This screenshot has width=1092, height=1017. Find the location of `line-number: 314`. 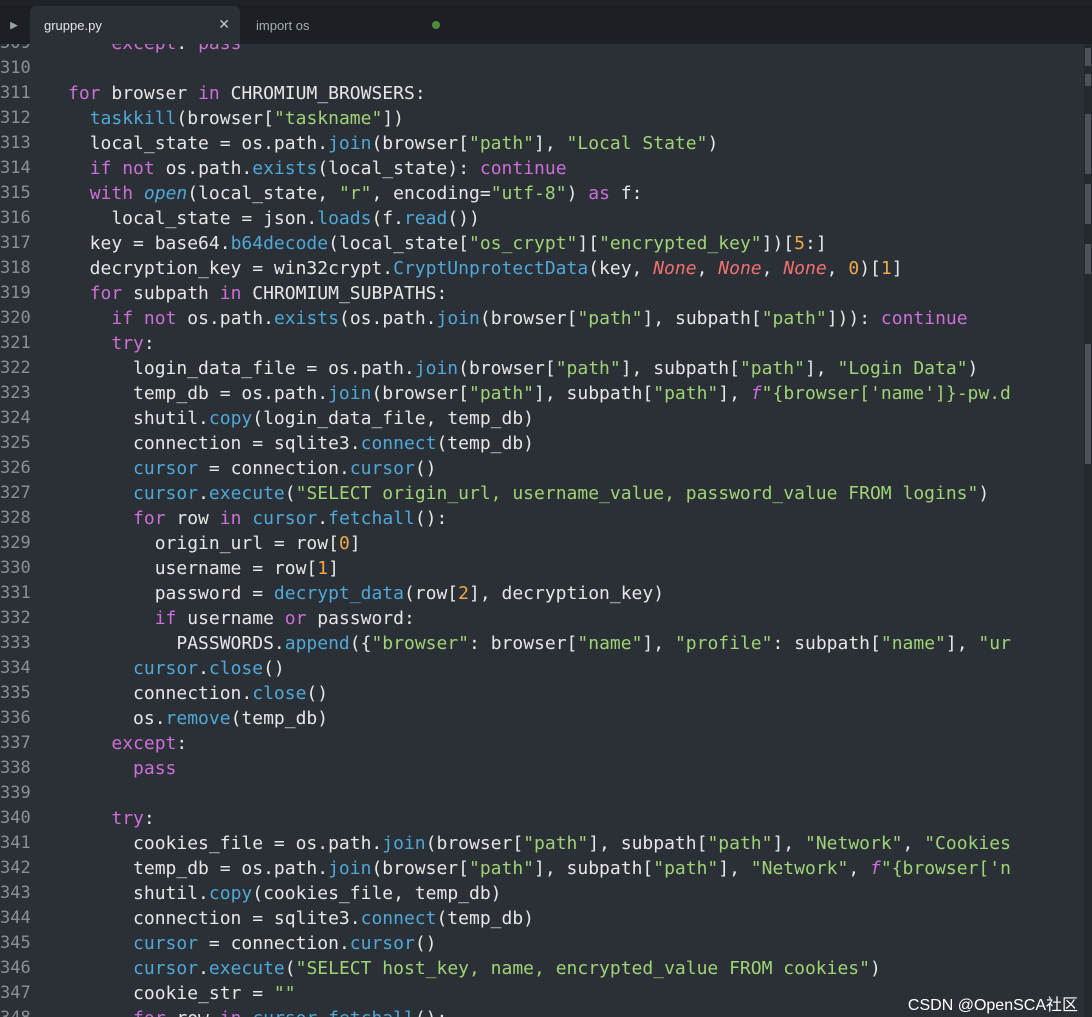

line-number: 314 is located at coordinates (15, 168).